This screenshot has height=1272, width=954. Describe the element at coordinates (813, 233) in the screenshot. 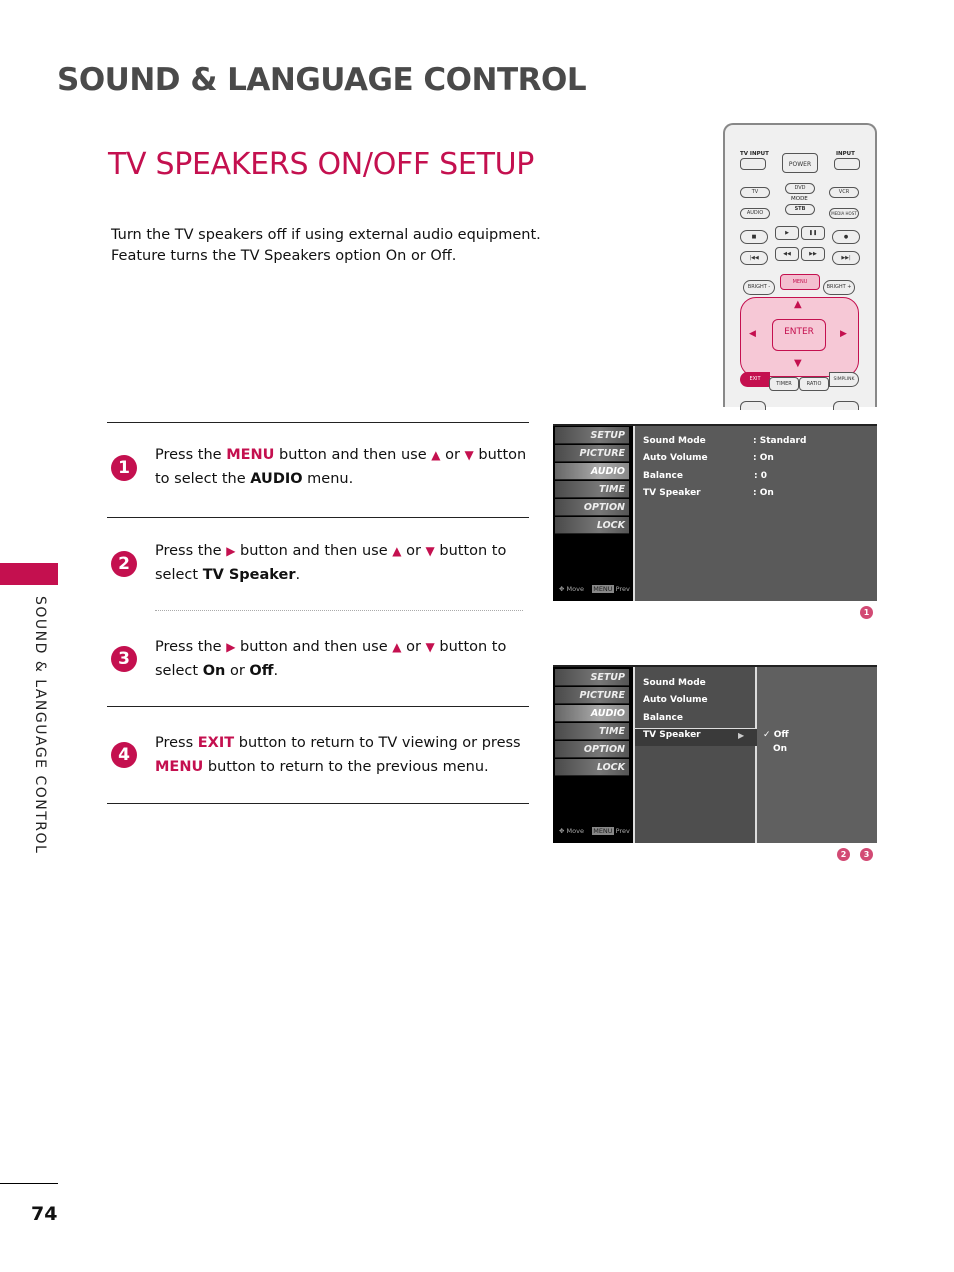

I see `remote-pause-button: ❚❚` at that location.